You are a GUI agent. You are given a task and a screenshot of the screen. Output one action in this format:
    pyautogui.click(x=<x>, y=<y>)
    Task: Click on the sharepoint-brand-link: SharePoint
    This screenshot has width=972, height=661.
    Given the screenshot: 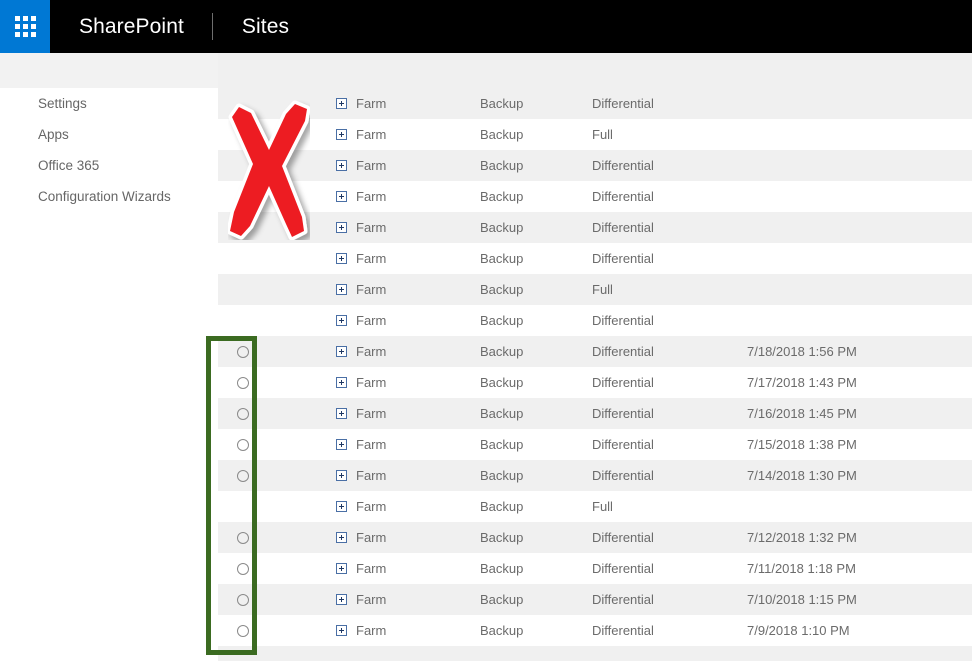 What is the action you would take?
    pyautogui.click(x=131, y=26)
    